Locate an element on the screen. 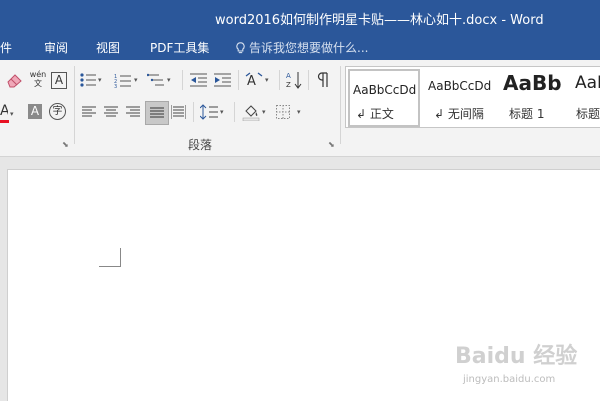 This screenshot has height=401, width=600. align-right-icon is located at coordinates (133, 112).